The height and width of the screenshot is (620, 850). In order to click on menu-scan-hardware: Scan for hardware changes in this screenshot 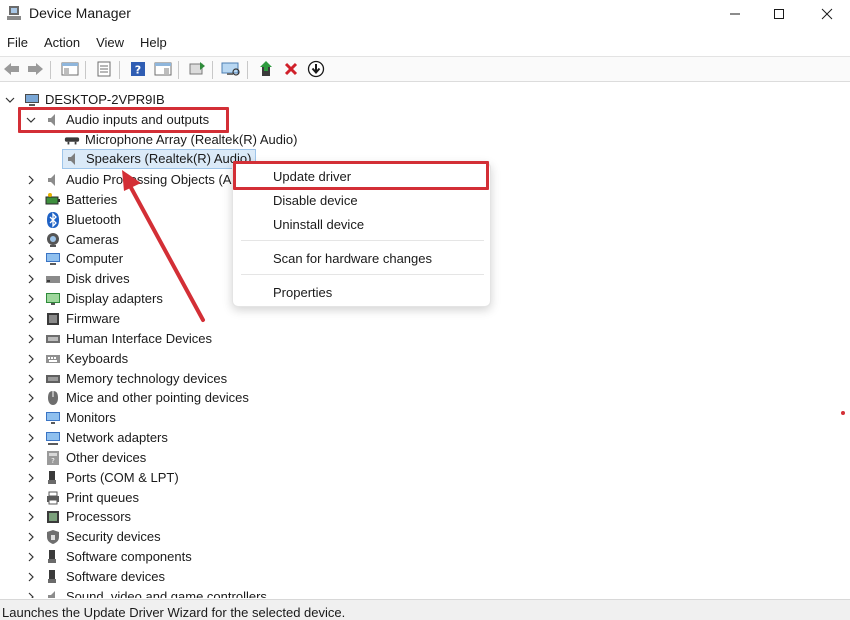, I will do `click(362, 259)`.